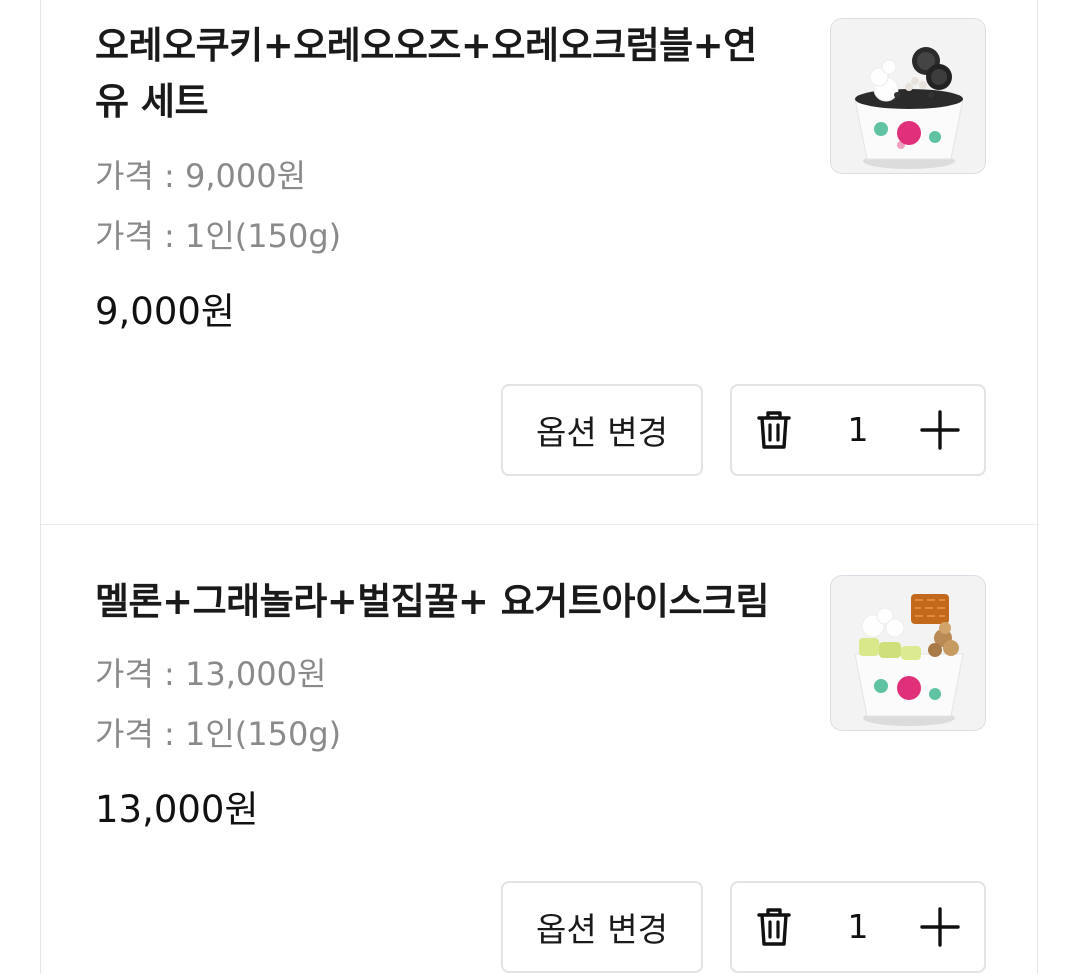 The height and width of the screenshot is (974, 1080). Describe the element at coordinates (211, 674) in the screenshot. I see `item-option-price: 가격 : 13,000원` at that location.